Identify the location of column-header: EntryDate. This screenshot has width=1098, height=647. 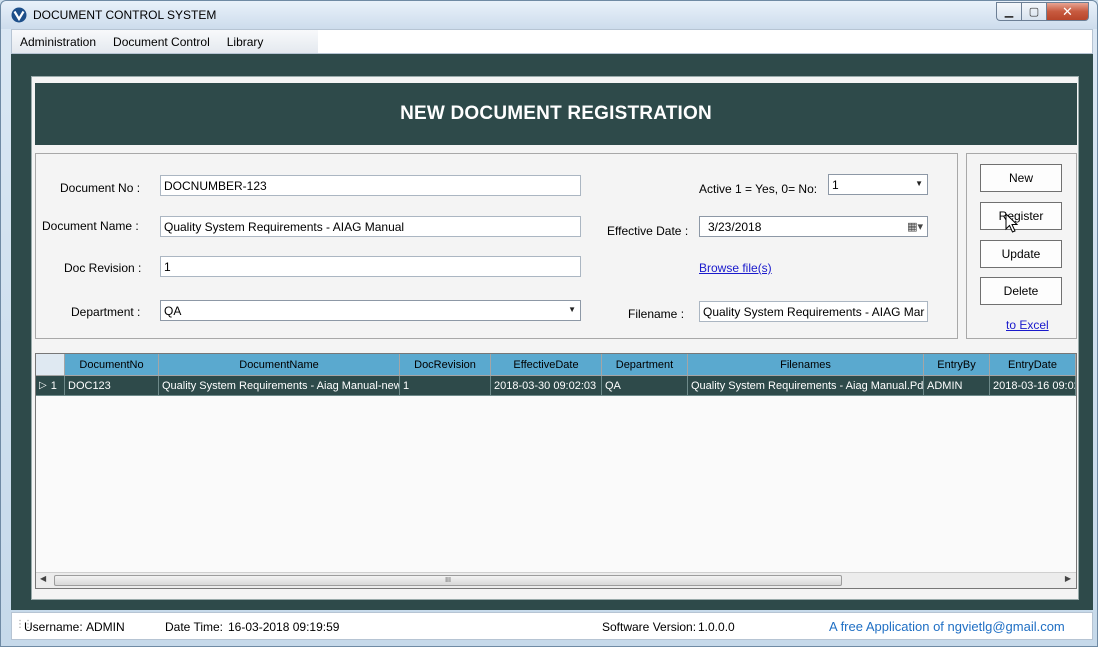
(1033, 365).